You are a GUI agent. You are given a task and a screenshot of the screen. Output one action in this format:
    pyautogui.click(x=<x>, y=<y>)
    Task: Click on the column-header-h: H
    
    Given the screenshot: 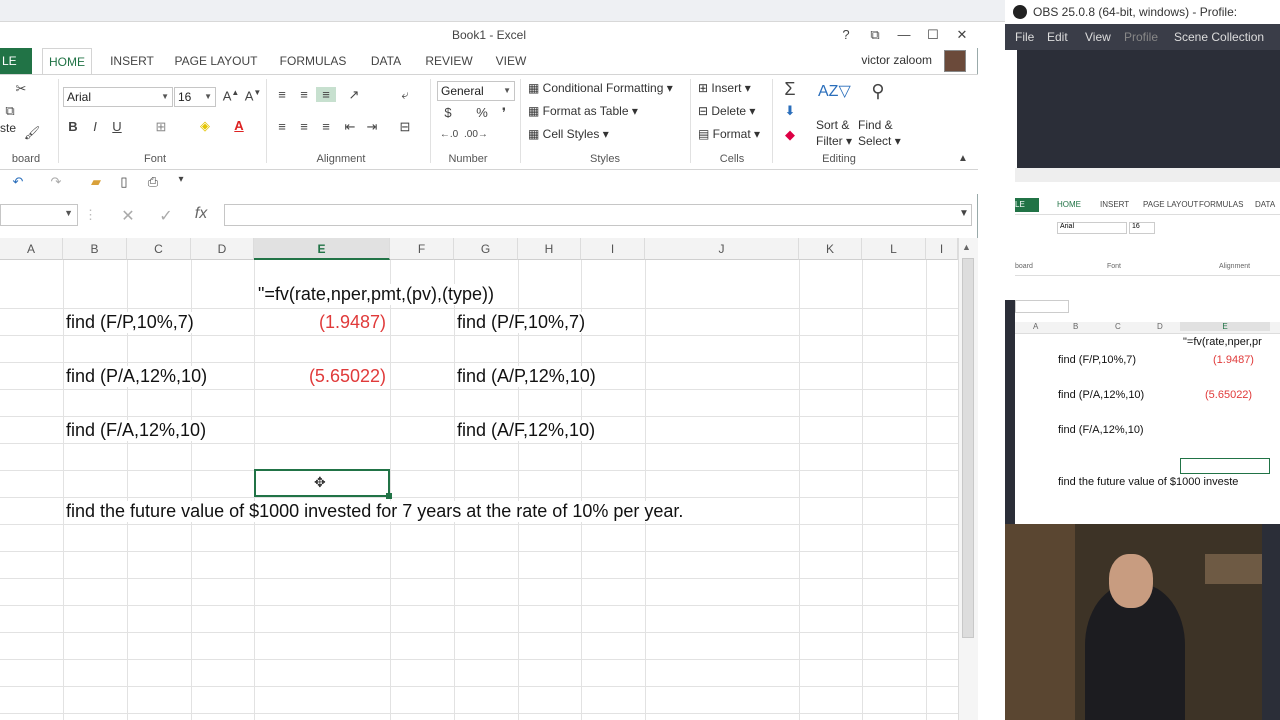 What is the action you would take?
    pyautogui.click(x=549, y=249)
    